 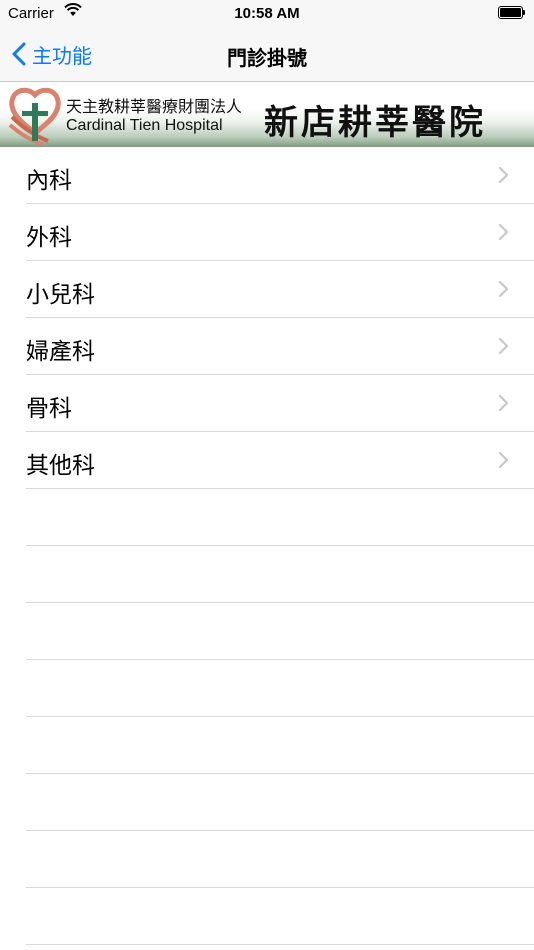 What do you see at coordinates (512, 12) in the screenshot?
I see `battery-icon` at bounding box center [512, 12].